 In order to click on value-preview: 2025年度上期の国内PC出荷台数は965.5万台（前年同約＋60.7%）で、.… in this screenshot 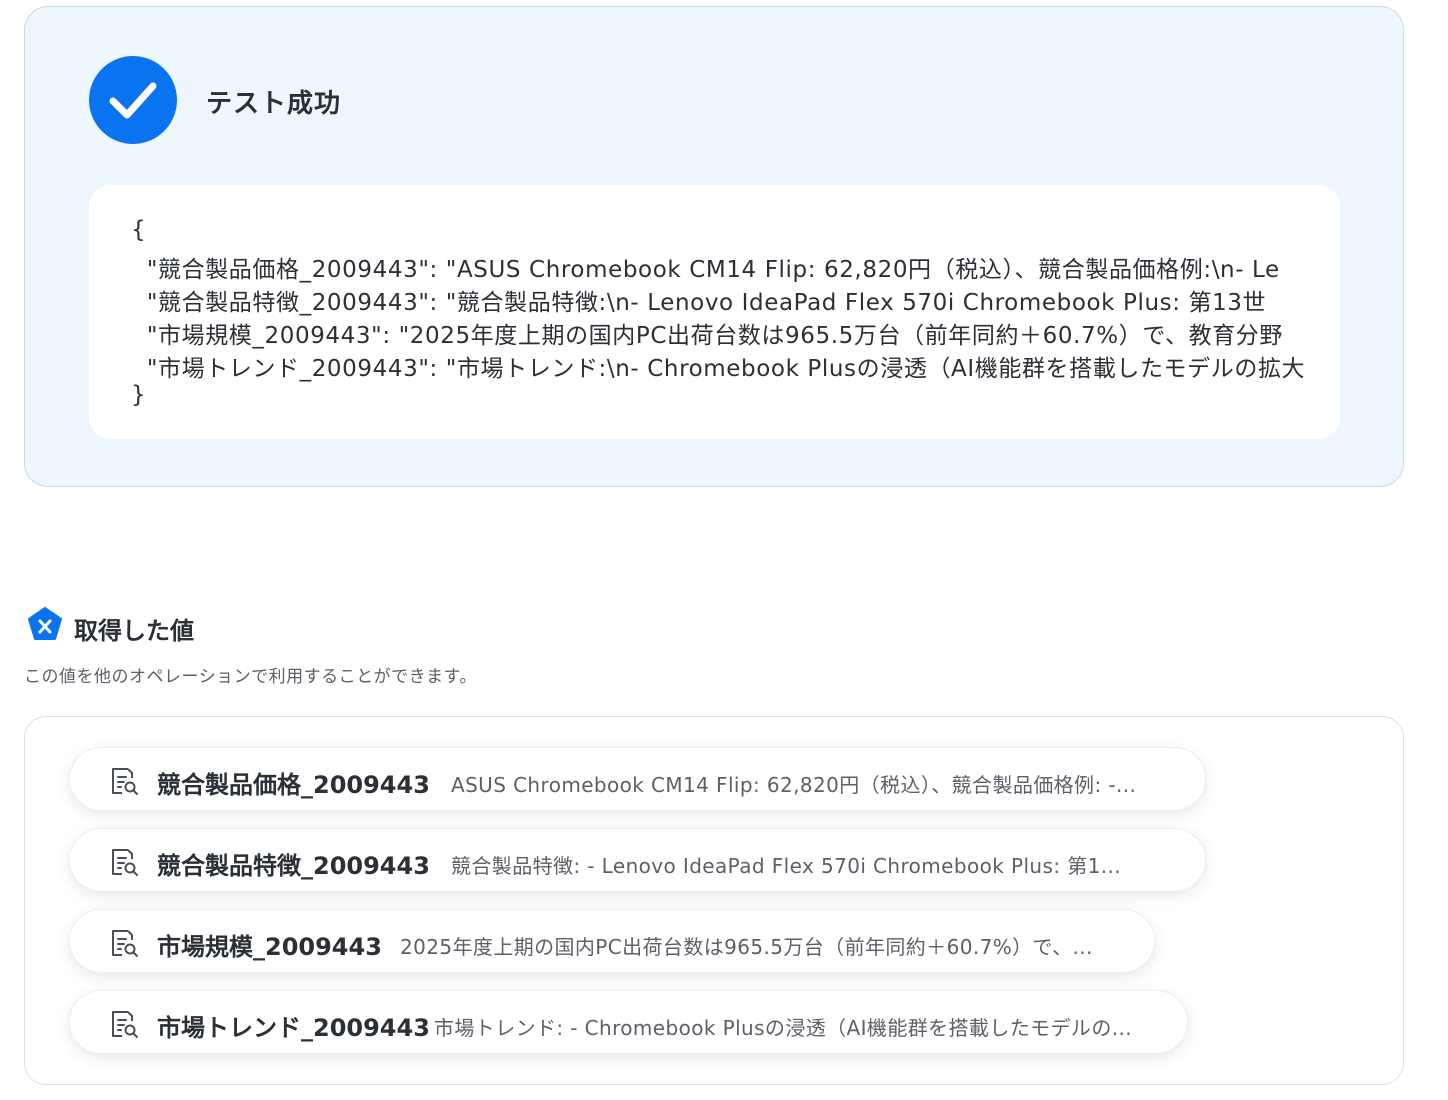, I will do `click(746, 947)`.